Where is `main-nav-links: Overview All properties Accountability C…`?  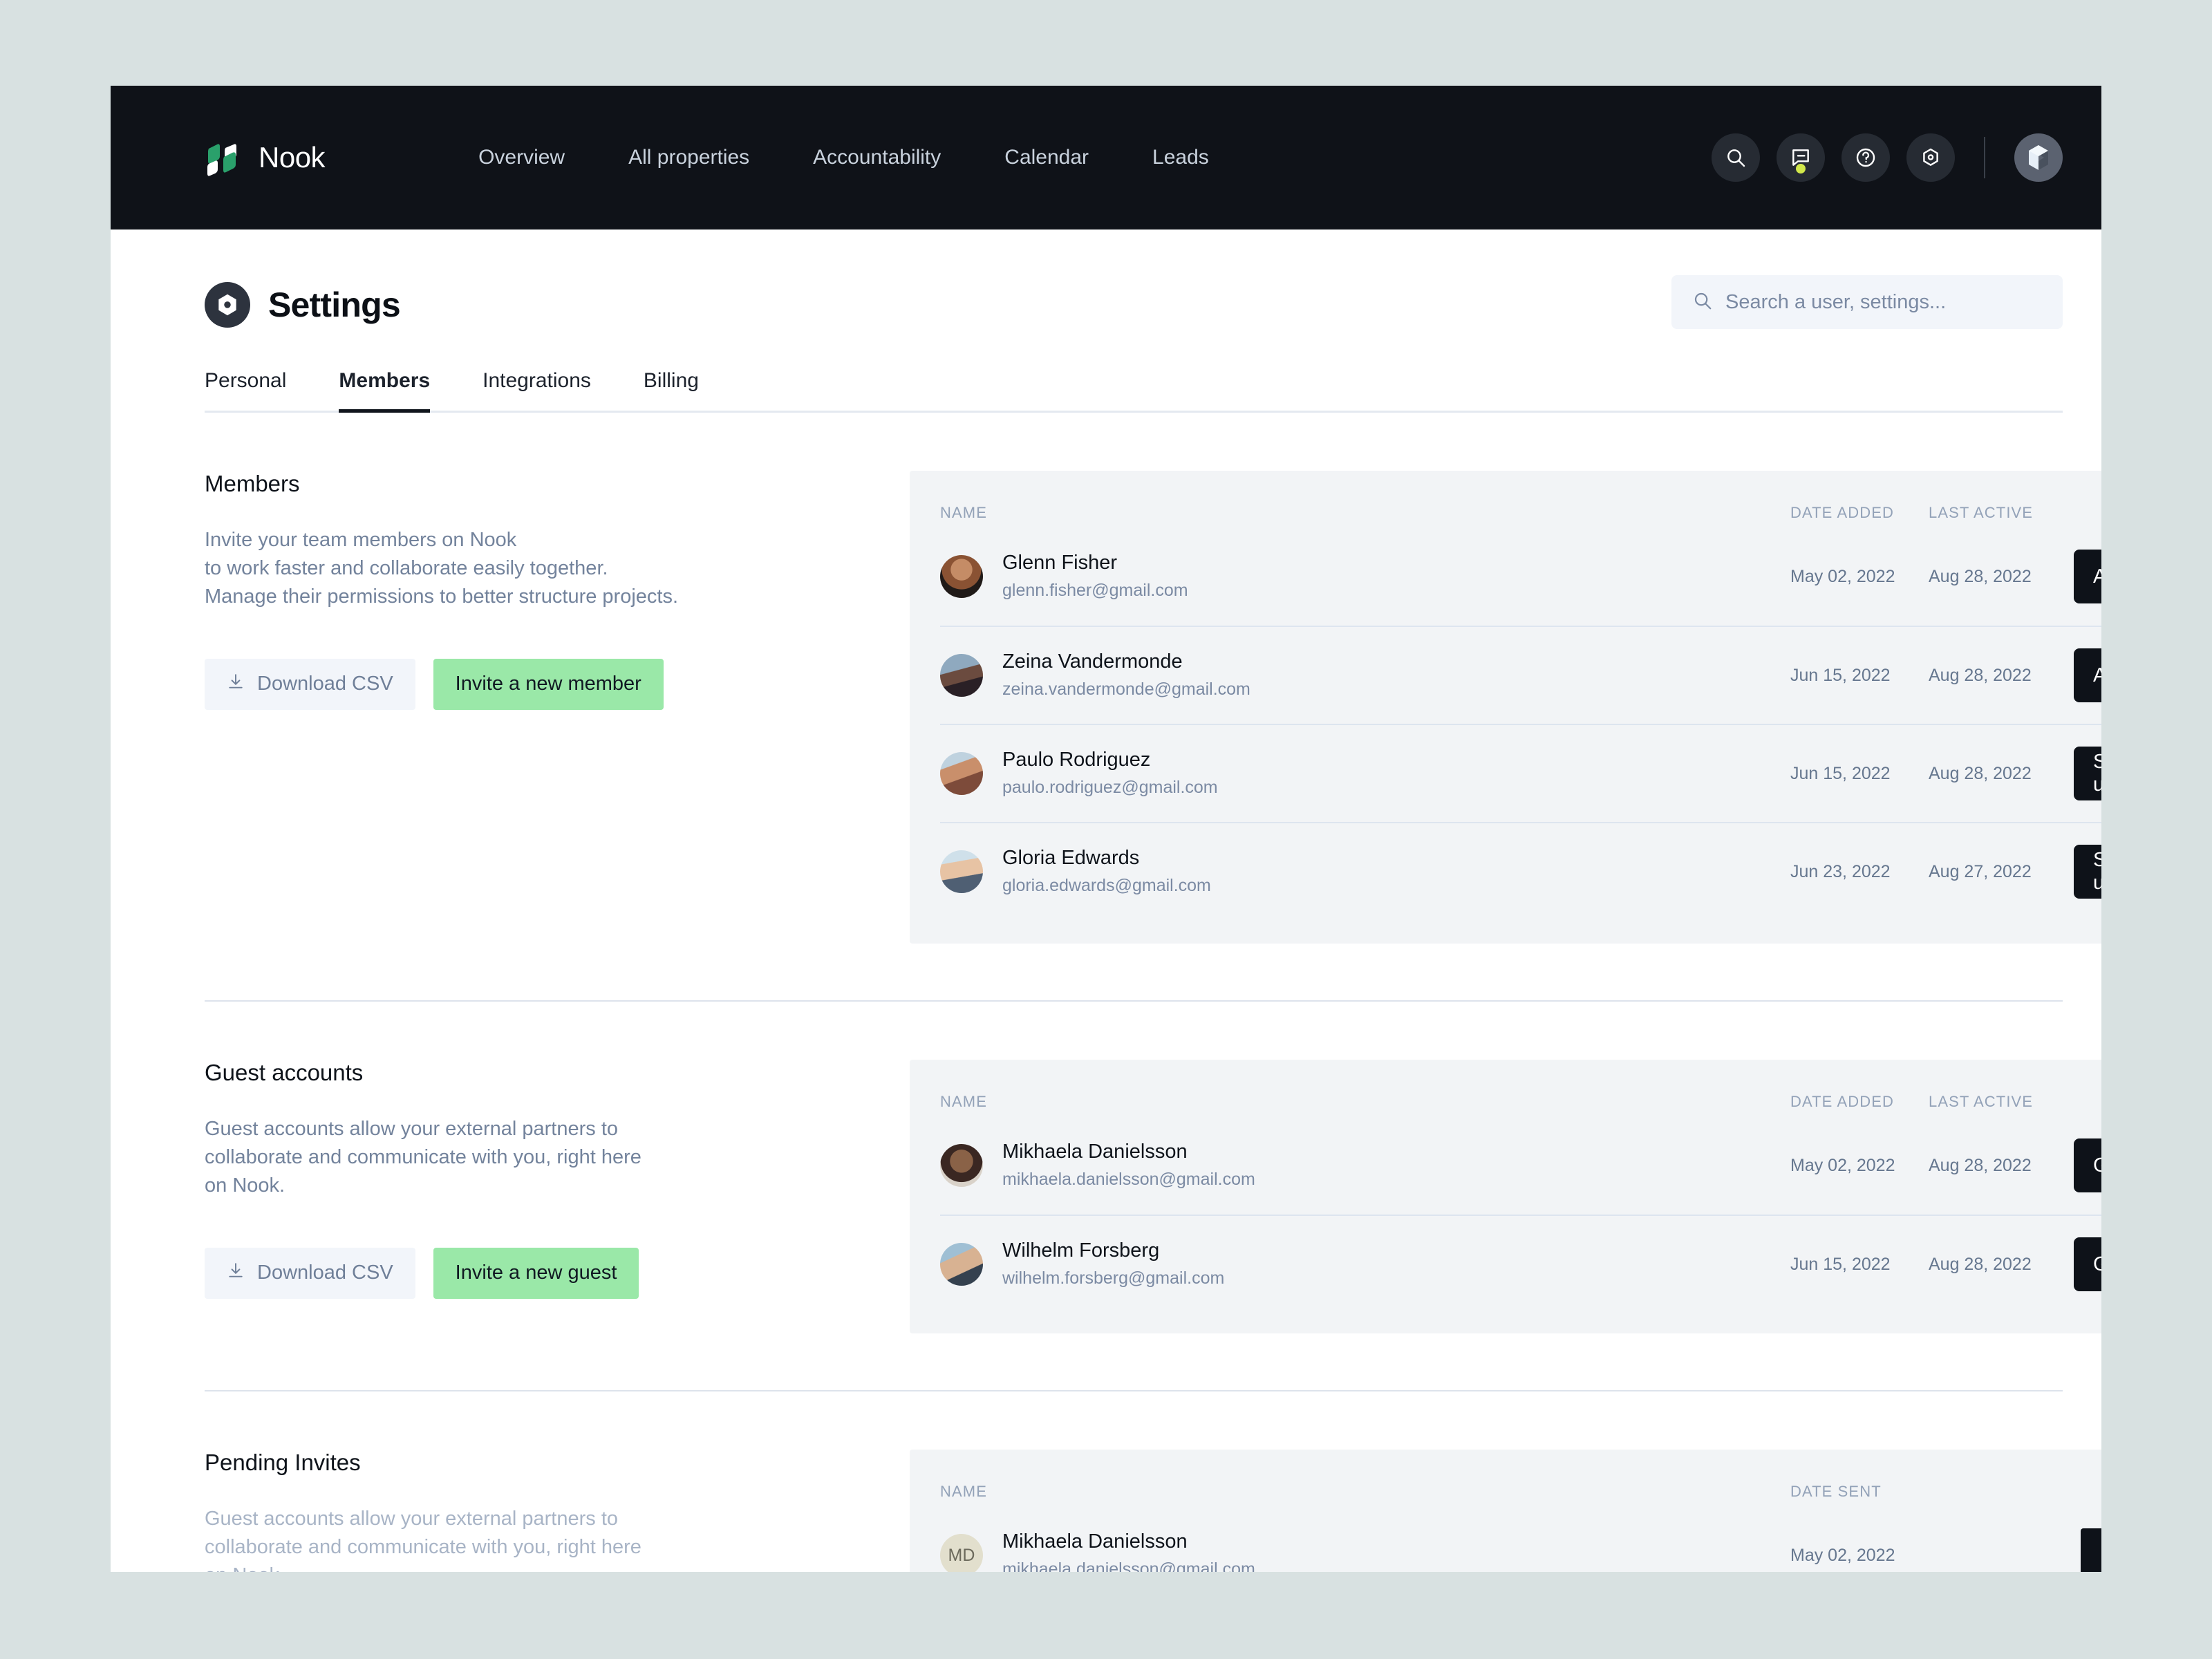
main-nav-links: Overview All properties Accountability C… is located at coordinates (844, 157).